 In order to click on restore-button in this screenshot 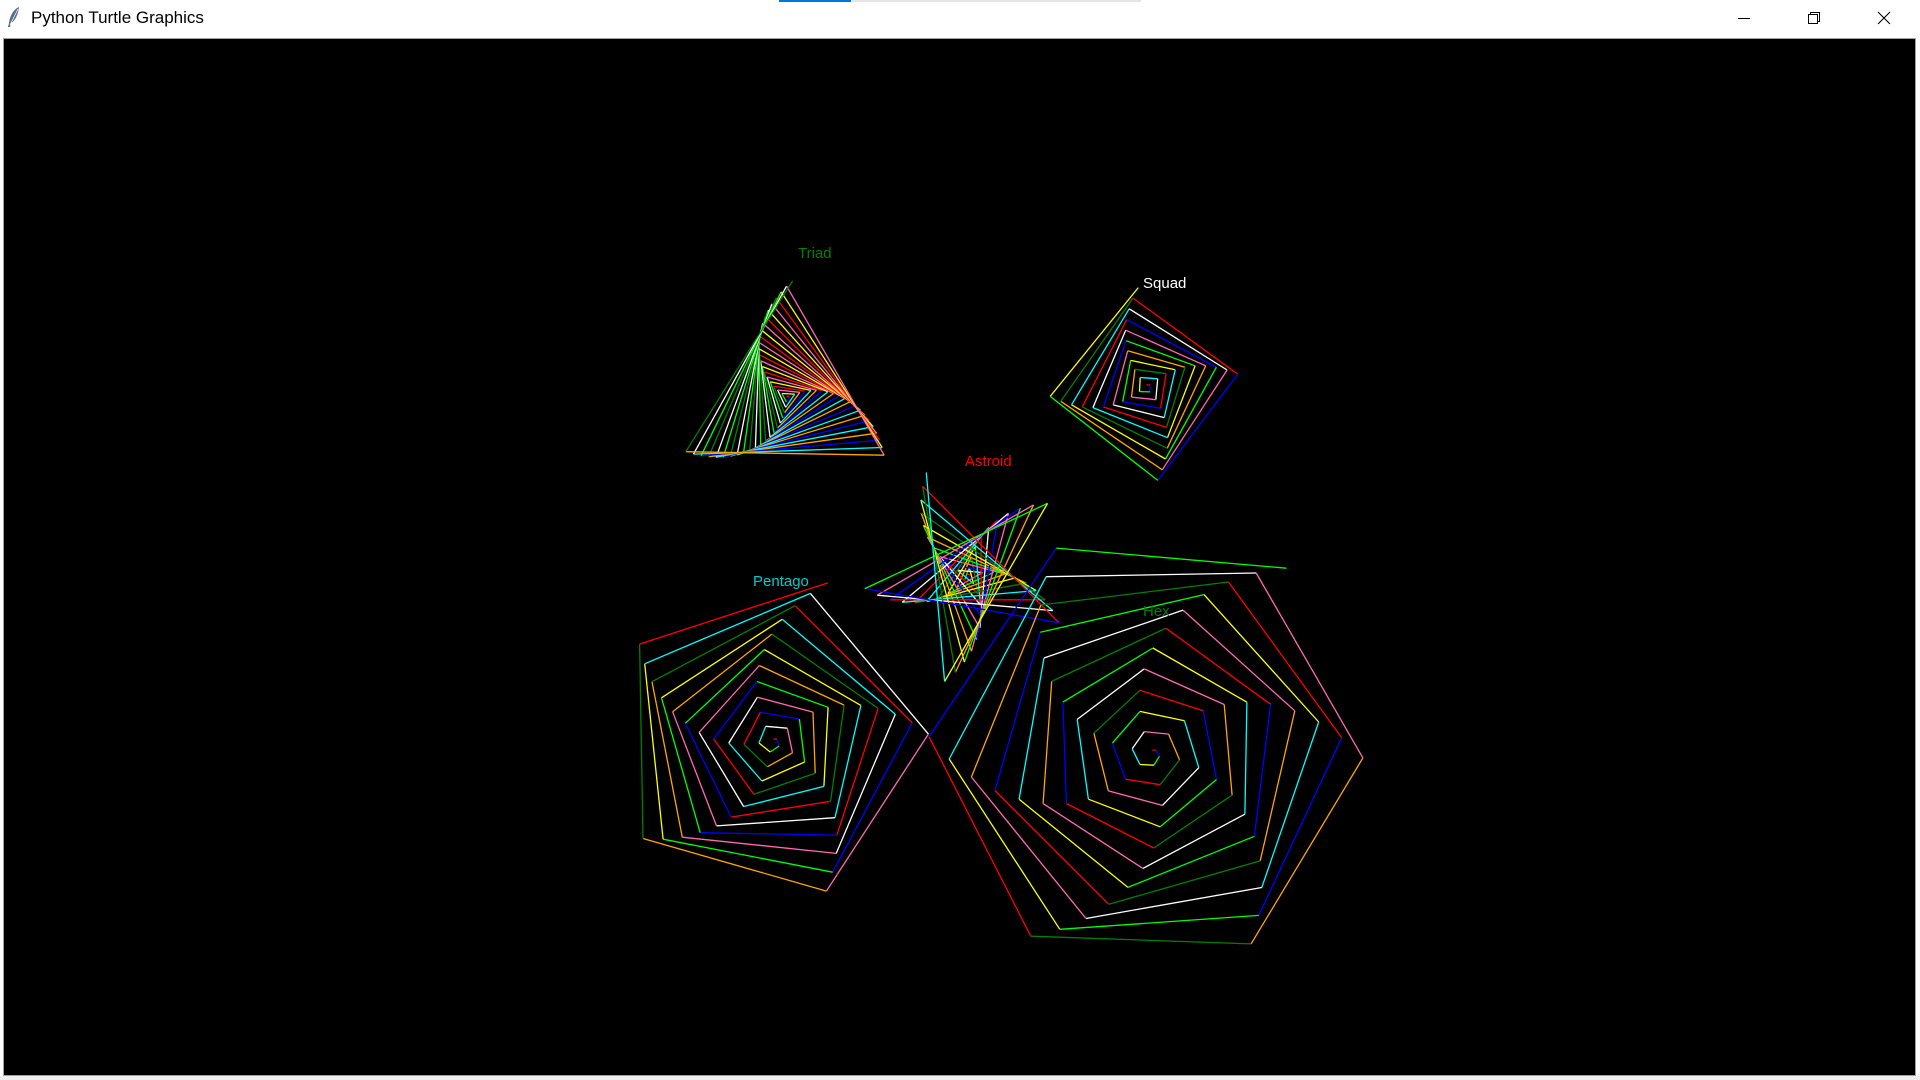, I will do `click(1814, 17)`.